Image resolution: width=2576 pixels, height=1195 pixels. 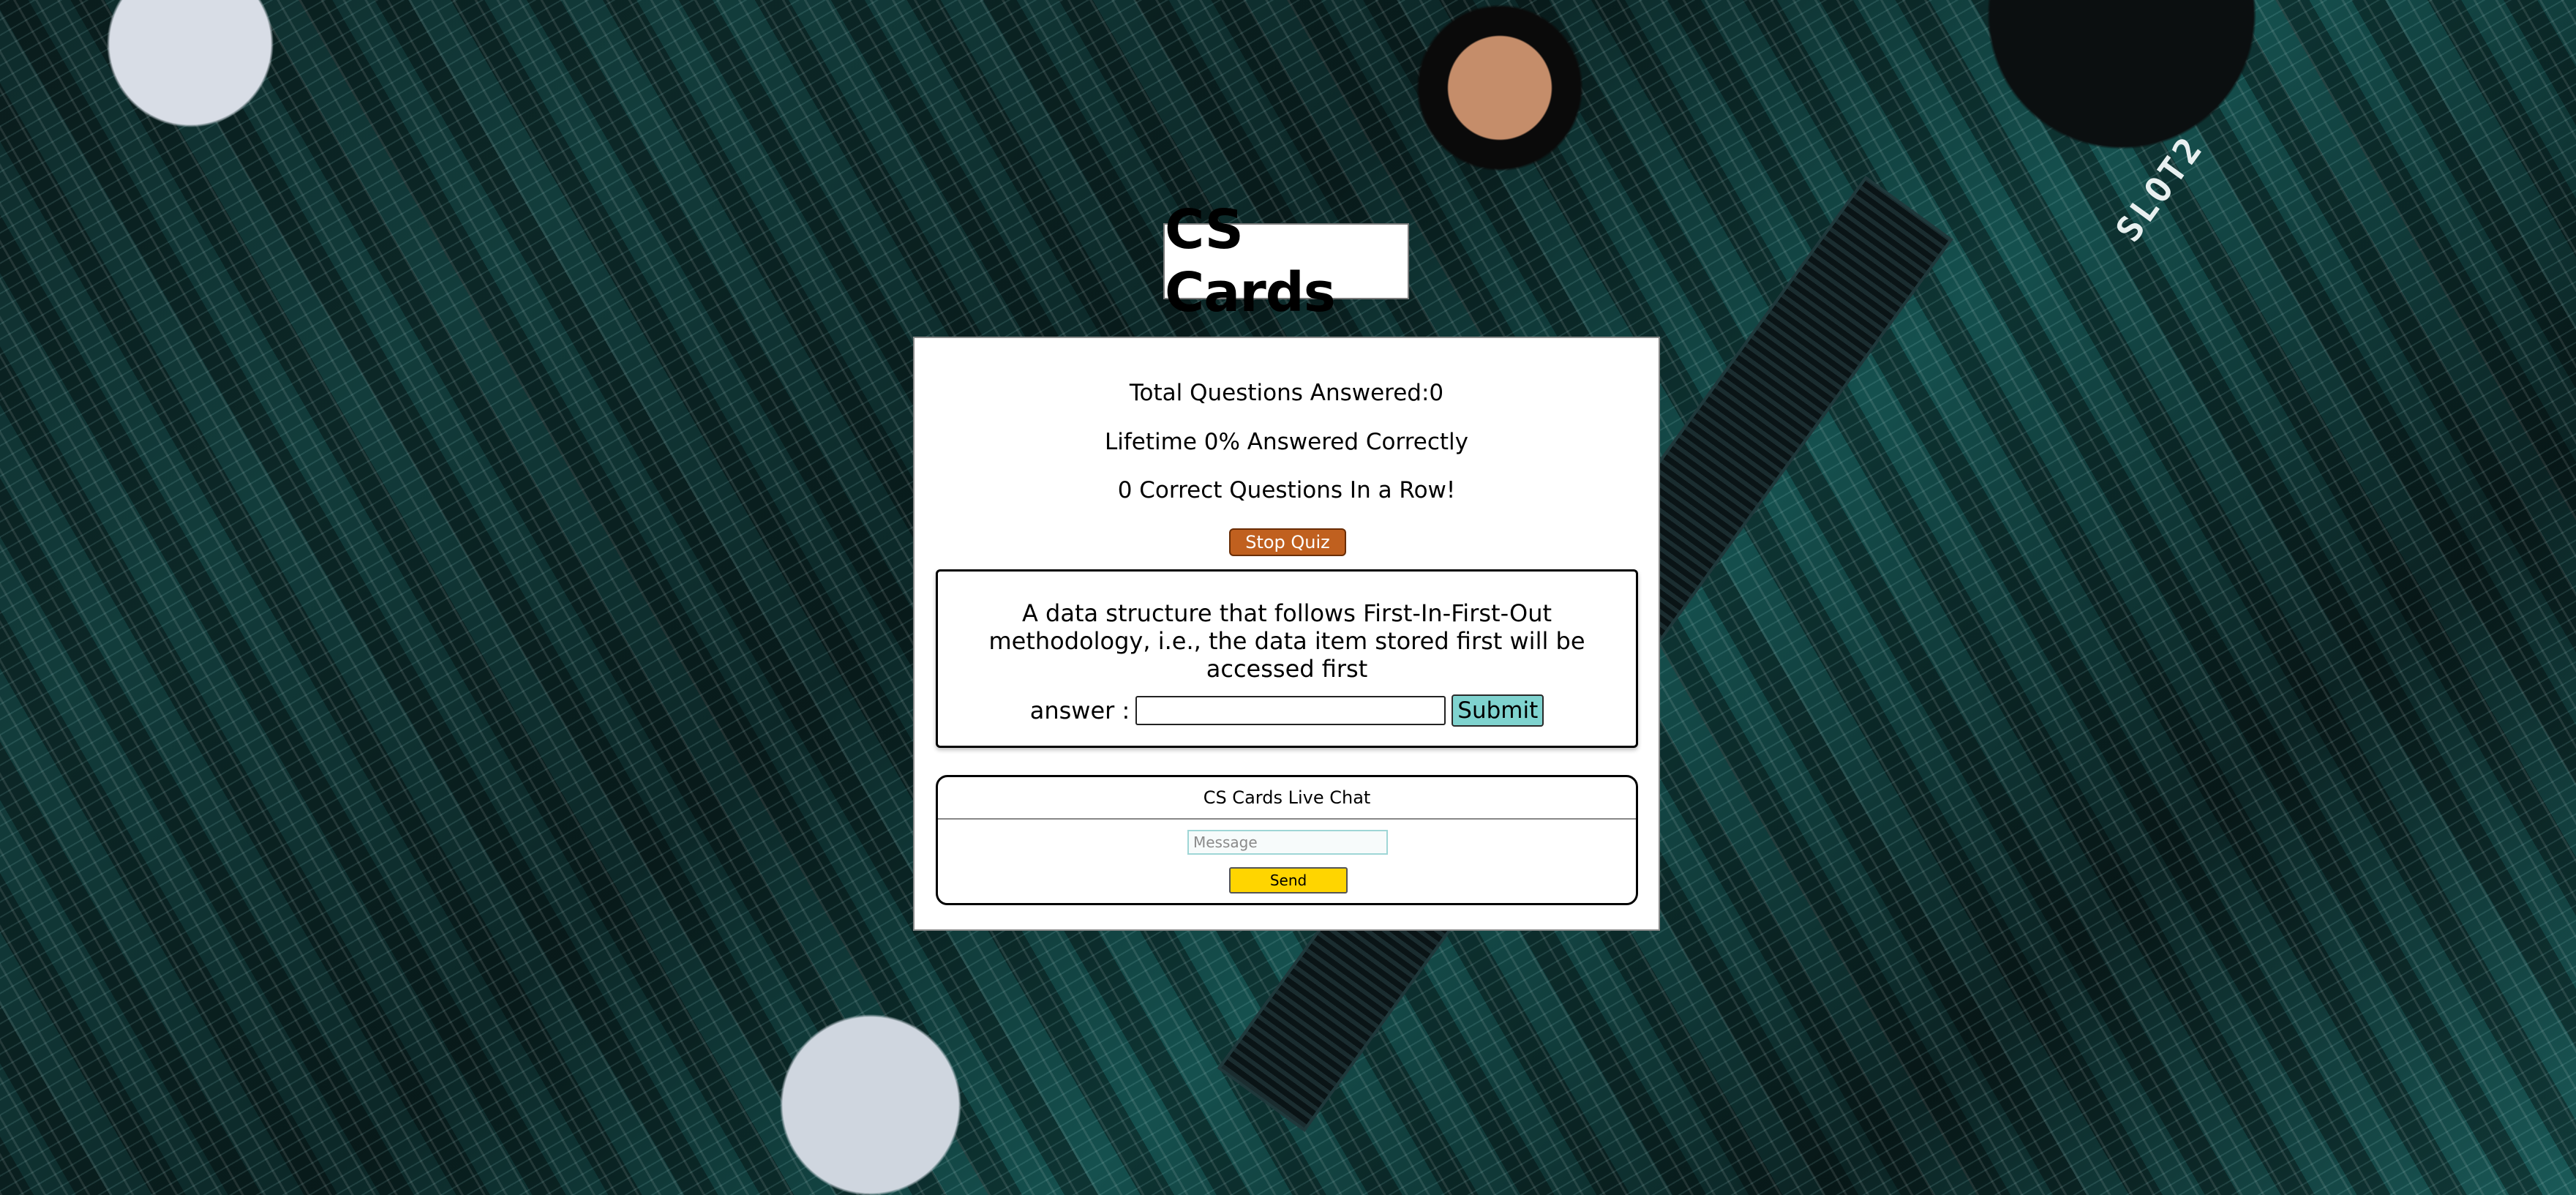 I want to click on stop-quiz-button: Stop Quiz, so click(x=1287, y=542).